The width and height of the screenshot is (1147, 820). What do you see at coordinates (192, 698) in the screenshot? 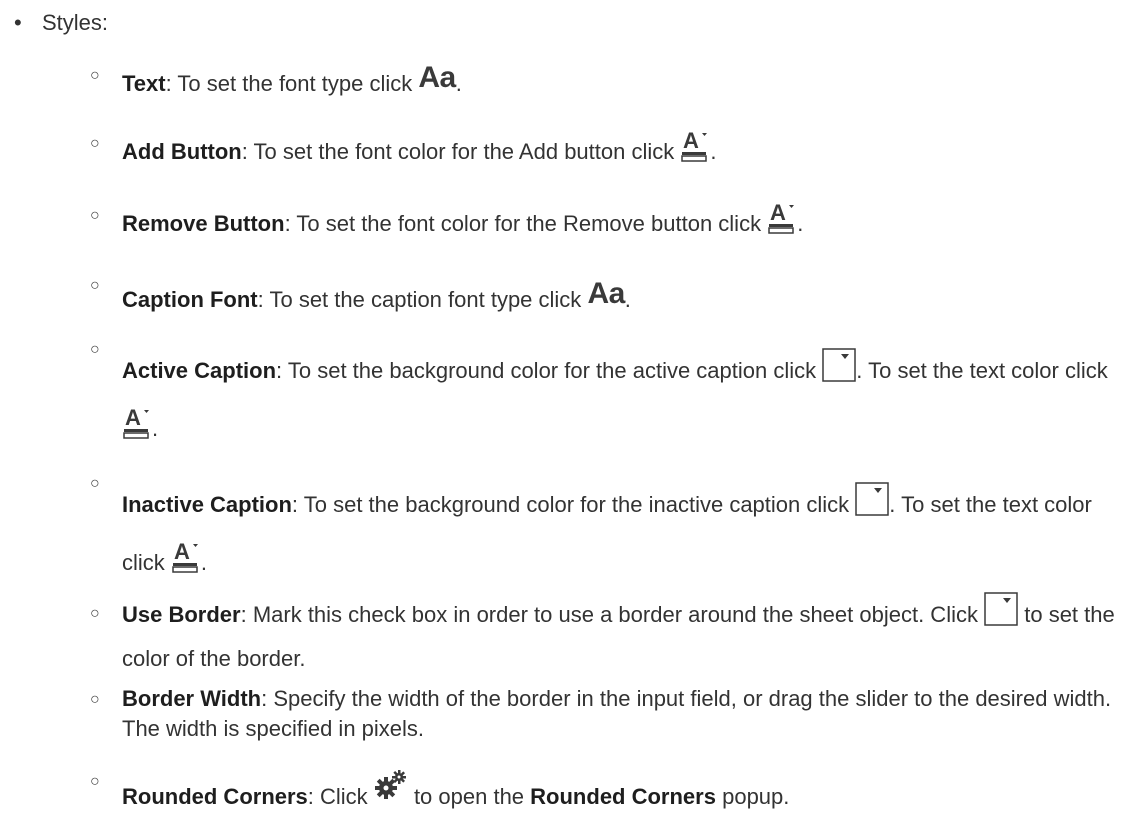
I see `term-border-width: Border Width` at bounding box center [192, 698].